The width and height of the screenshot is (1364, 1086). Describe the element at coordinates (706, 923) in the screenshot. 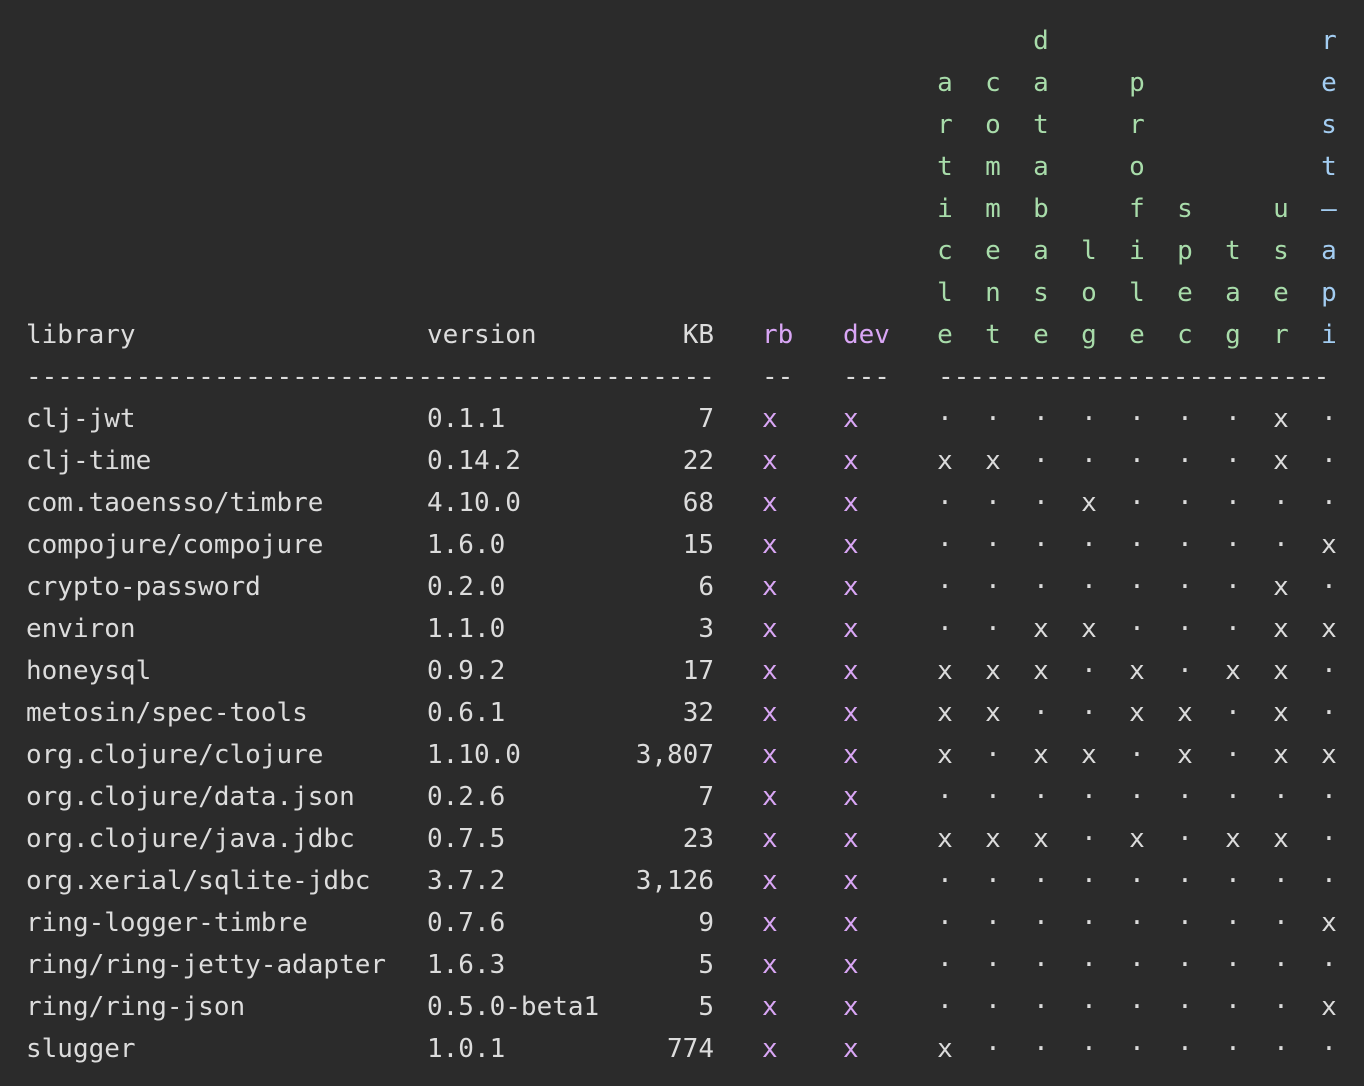

I see `cell-kb: 9` at that location.